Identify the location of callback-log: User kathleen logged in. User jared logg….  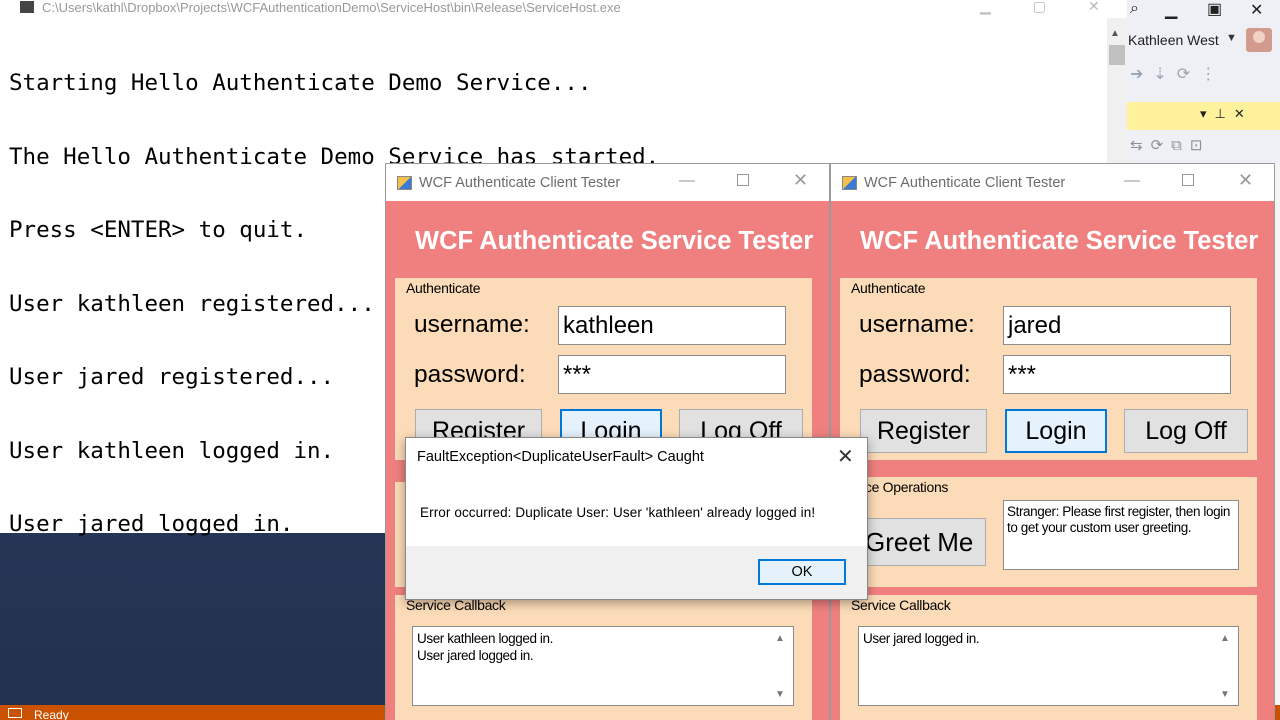
(603, 666).